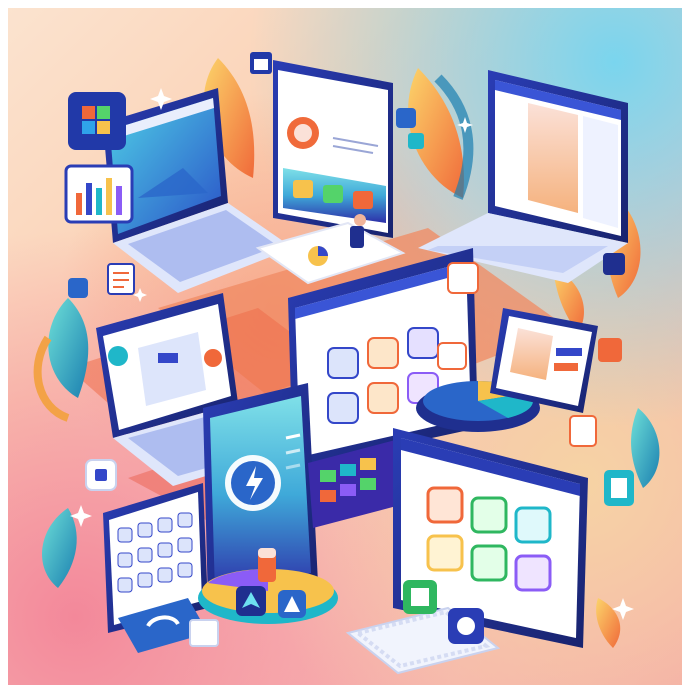 This screenshot has width=690, height=693. I want to click on document-window-top-center, so click(333, 149).